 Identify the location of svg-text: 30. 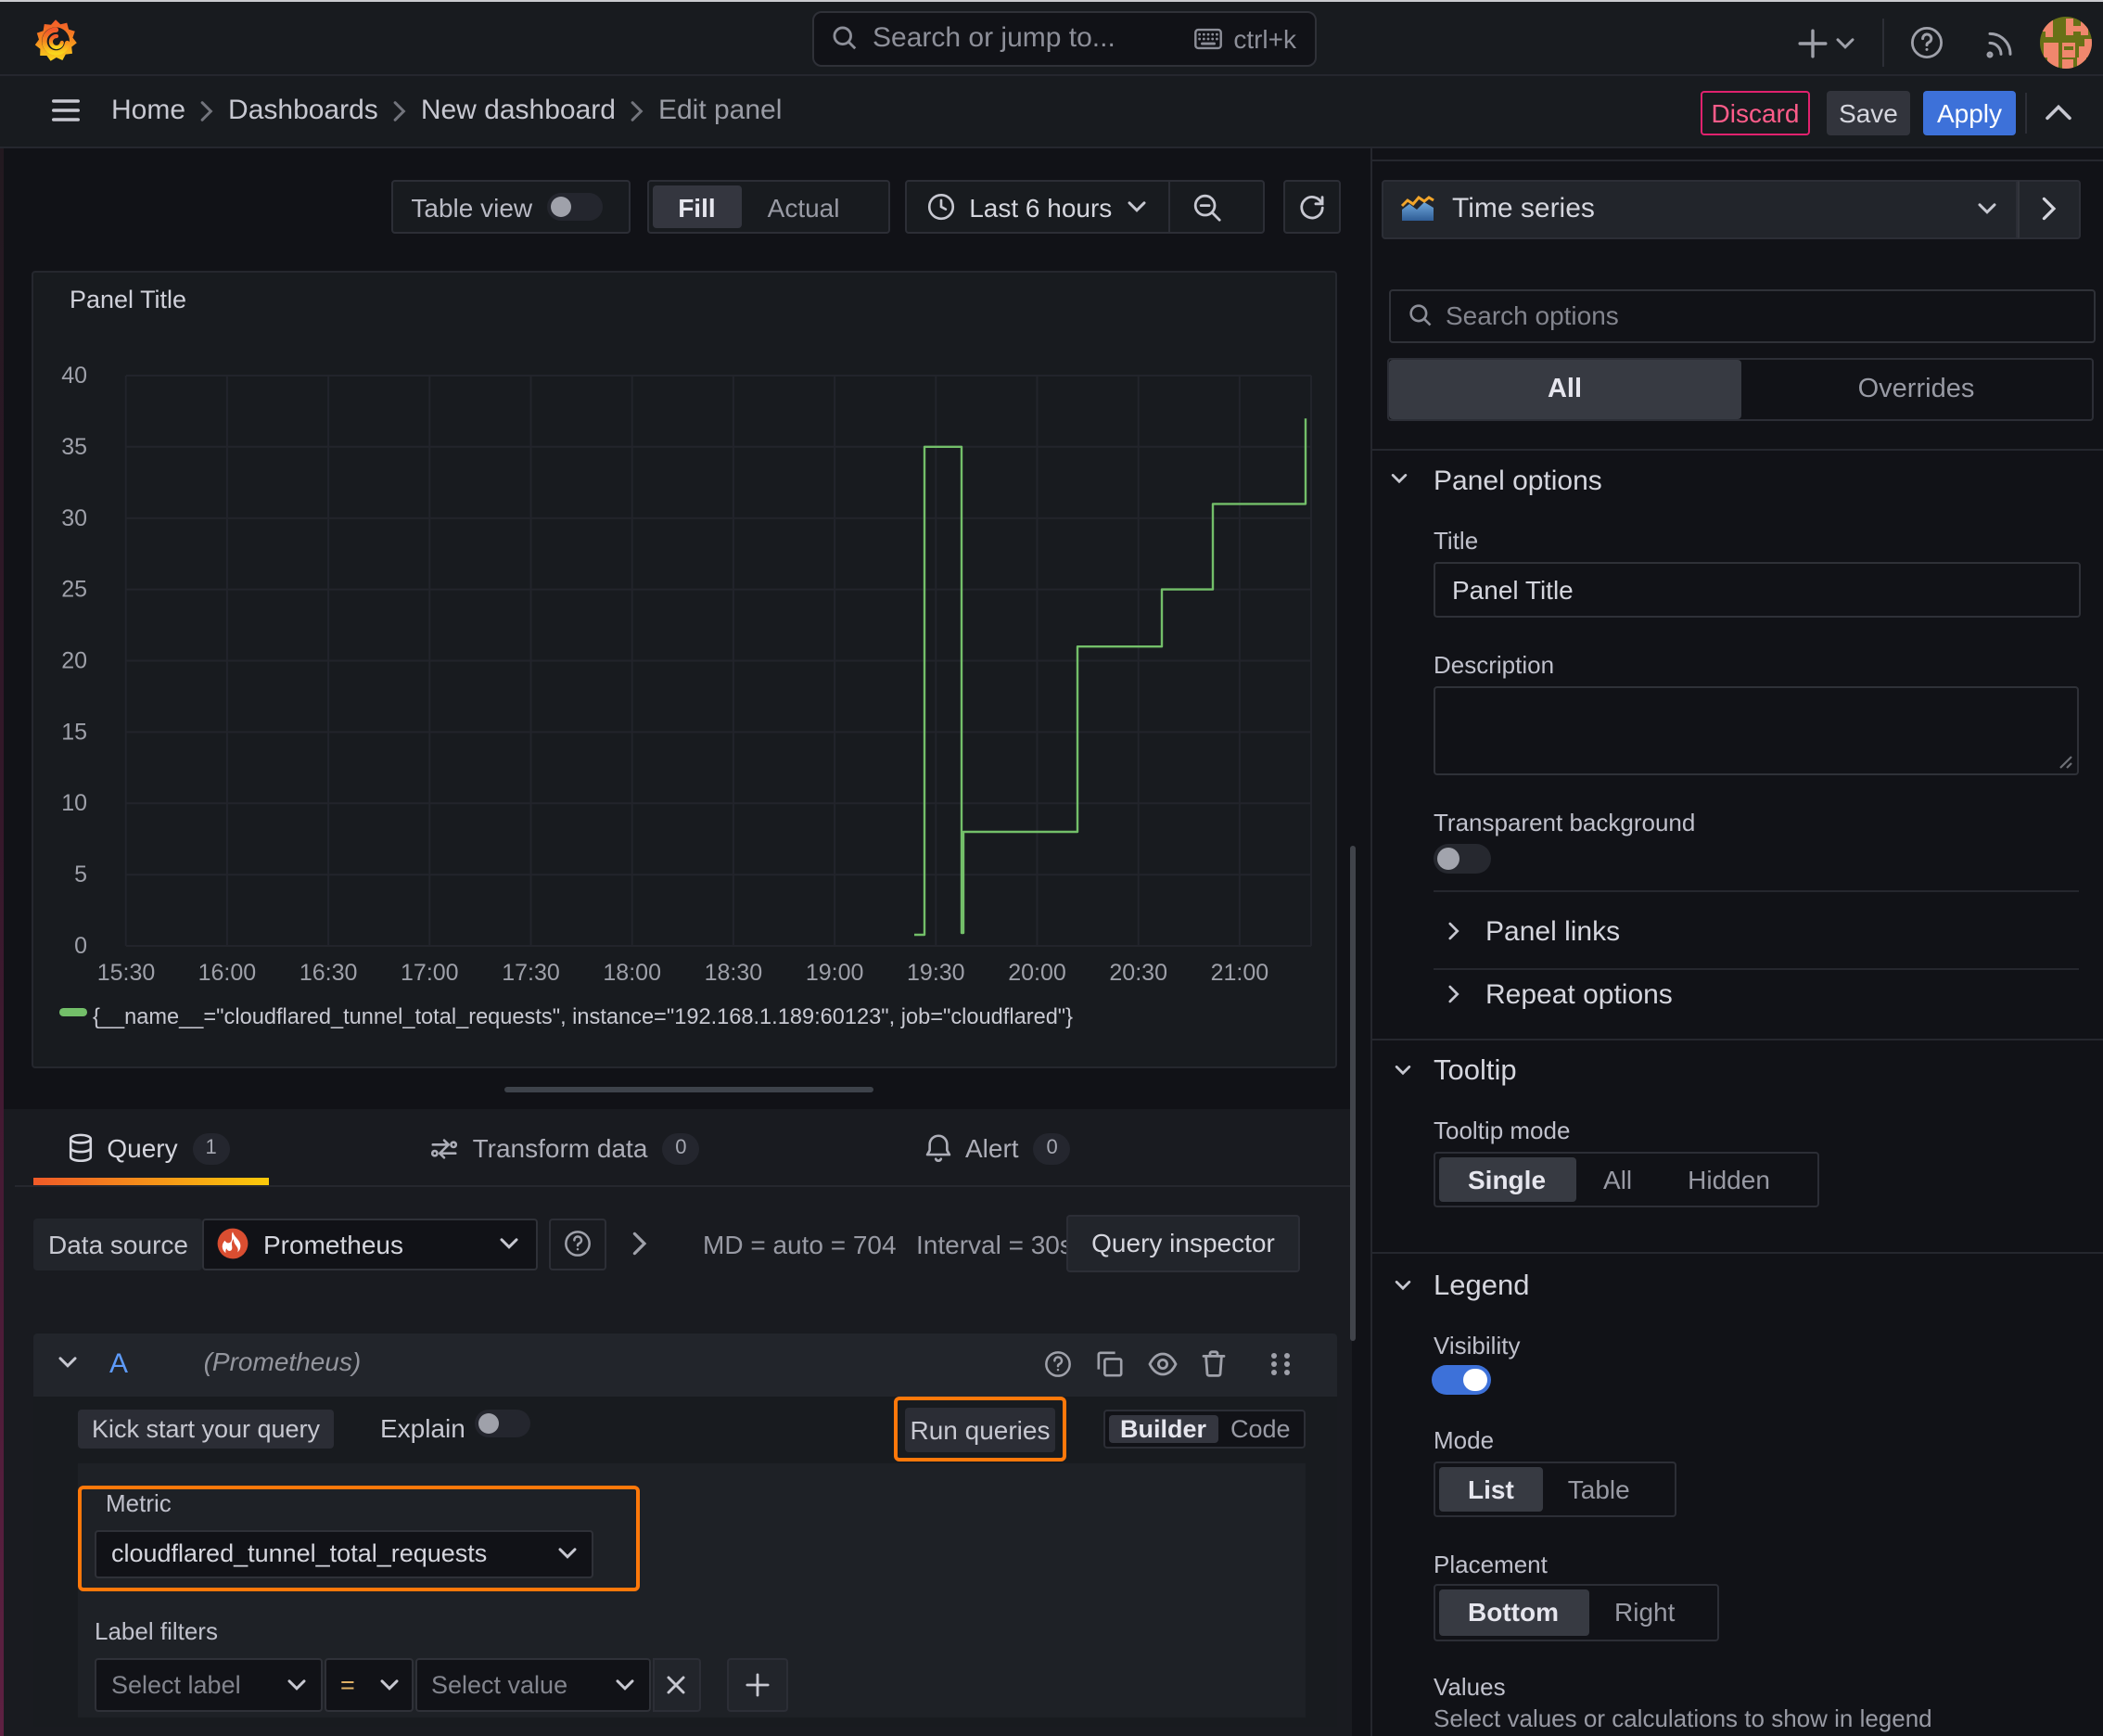
(73, 518).